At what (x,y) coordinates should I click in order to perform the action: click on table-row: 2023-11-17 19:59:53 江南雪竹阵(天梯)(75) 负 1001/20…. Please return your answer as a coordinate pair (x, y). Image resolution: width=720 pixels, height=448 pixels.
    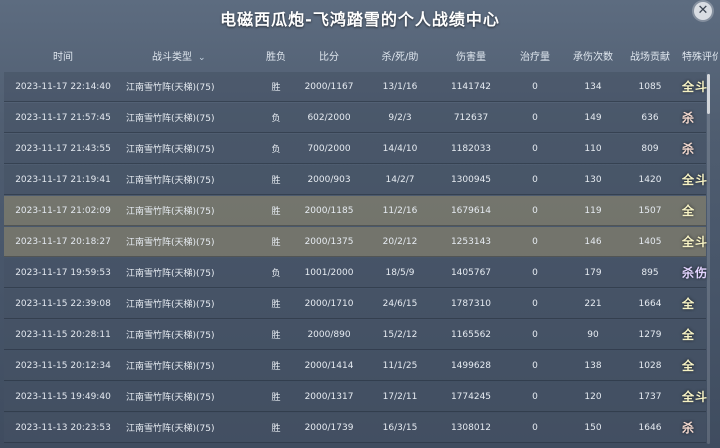
    Looking at the image, I should click on (355, 273).